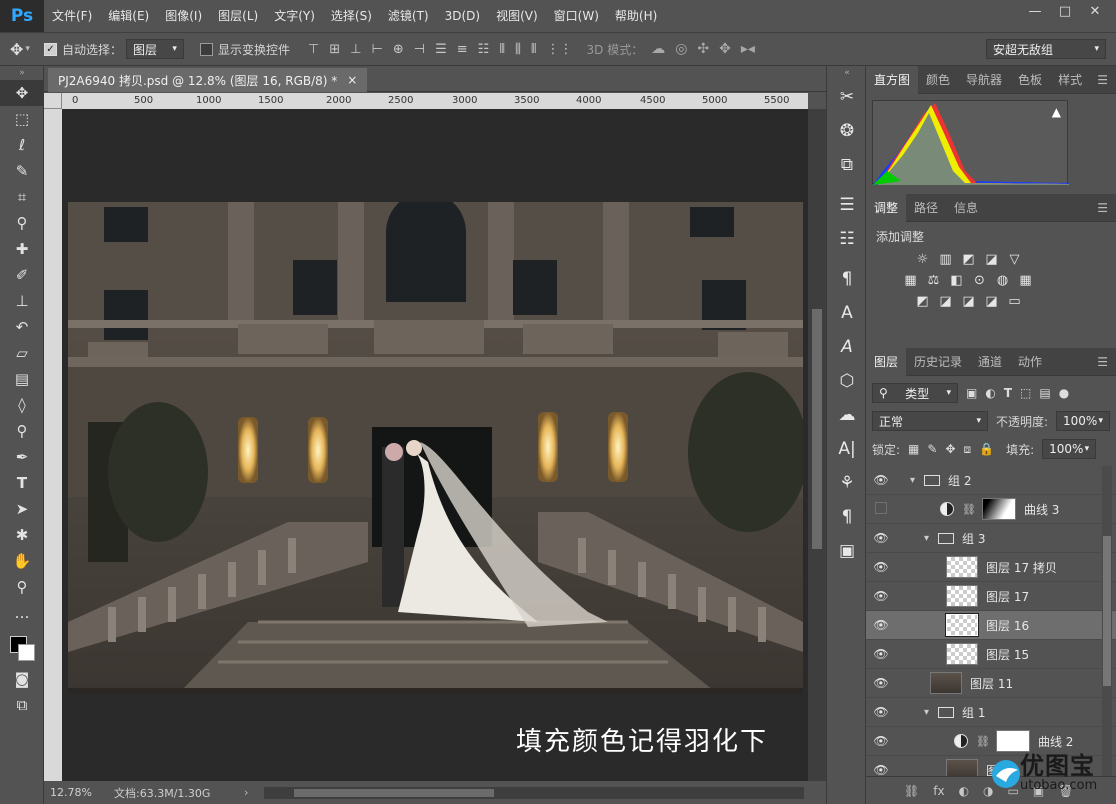  What do you see at coordinates (933, 280) in the screenshot?
I see `color-balance-icon: ⚖` at bounding box center [933, 280].